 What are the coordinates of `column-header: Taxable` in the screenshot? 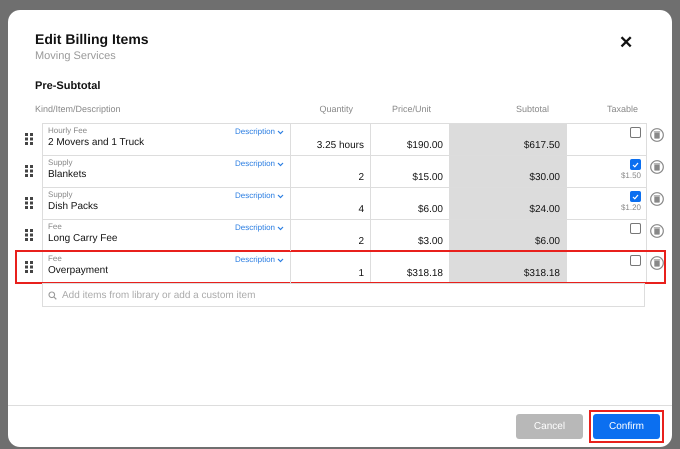 It's located at (622, 109).